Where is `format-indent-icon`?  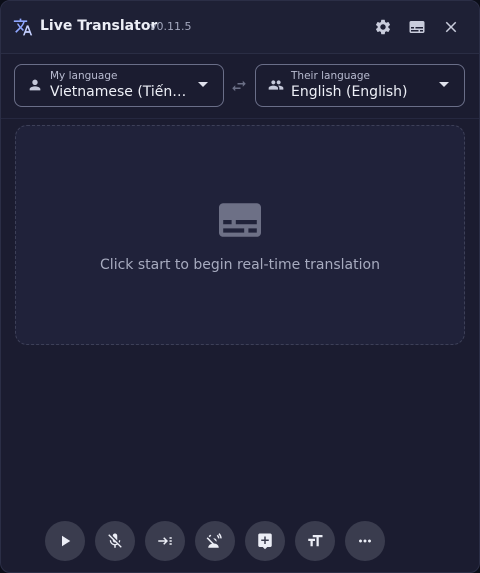
format-indent-icon is located at coordinates (165, 541).